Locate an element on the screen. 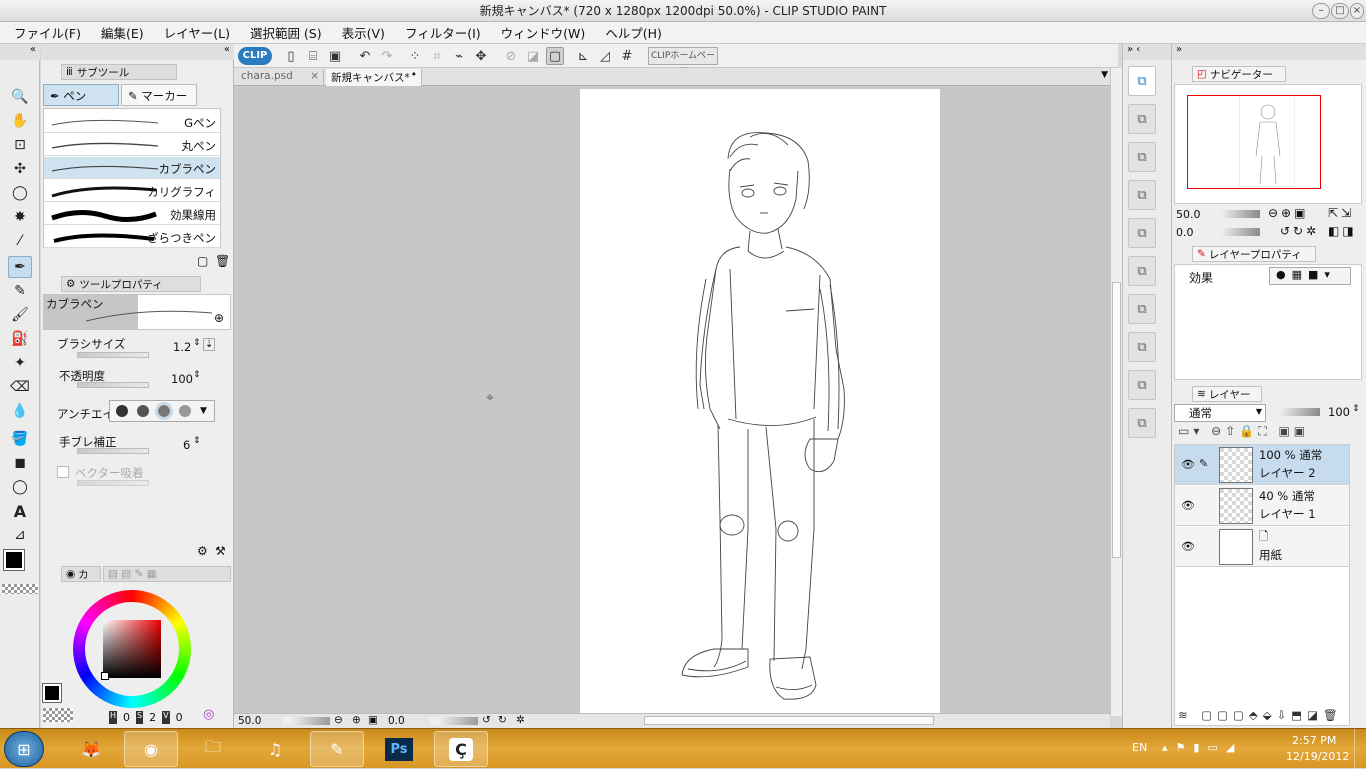  brush-size-spinner: ⇕ is located at coordinates (197, 343).